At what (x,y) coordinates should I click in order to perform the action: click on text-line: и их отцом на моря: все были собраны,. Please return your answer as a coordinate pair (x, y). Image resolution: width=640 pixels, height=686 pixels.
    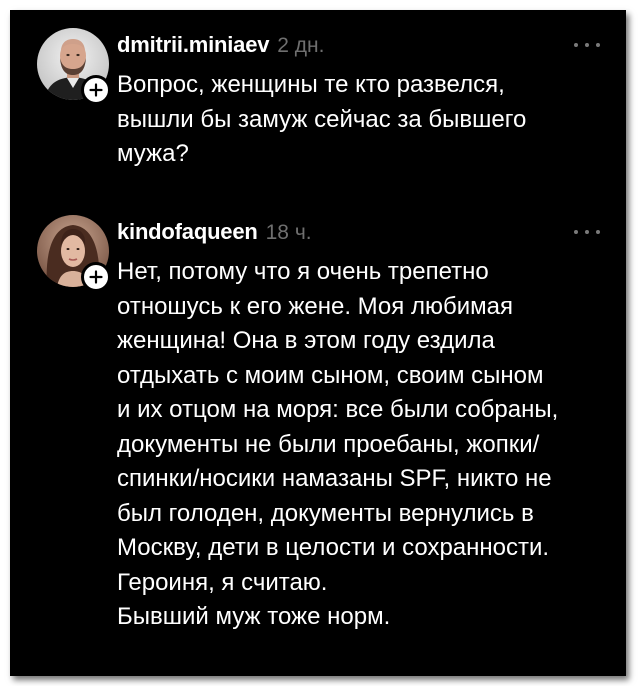
    Looking at the image, I should click on (338, 409).